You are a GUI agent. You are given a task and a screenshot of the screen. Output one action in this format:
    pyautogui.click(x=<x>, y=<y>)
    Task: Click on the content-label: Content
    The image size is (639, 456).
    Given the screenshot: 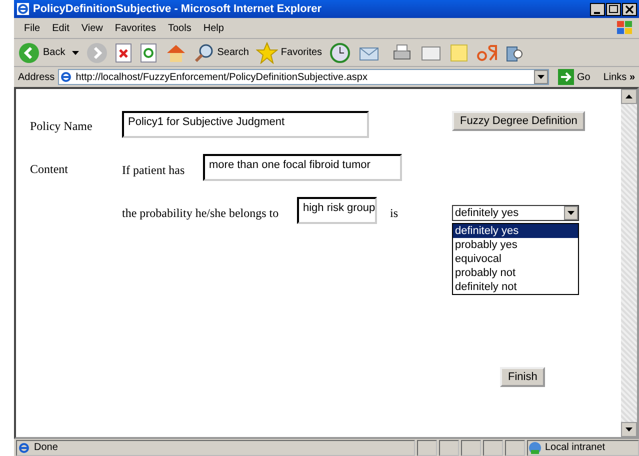 What is the action you would take?
    pyautogui.click(x=49, y=169)
    